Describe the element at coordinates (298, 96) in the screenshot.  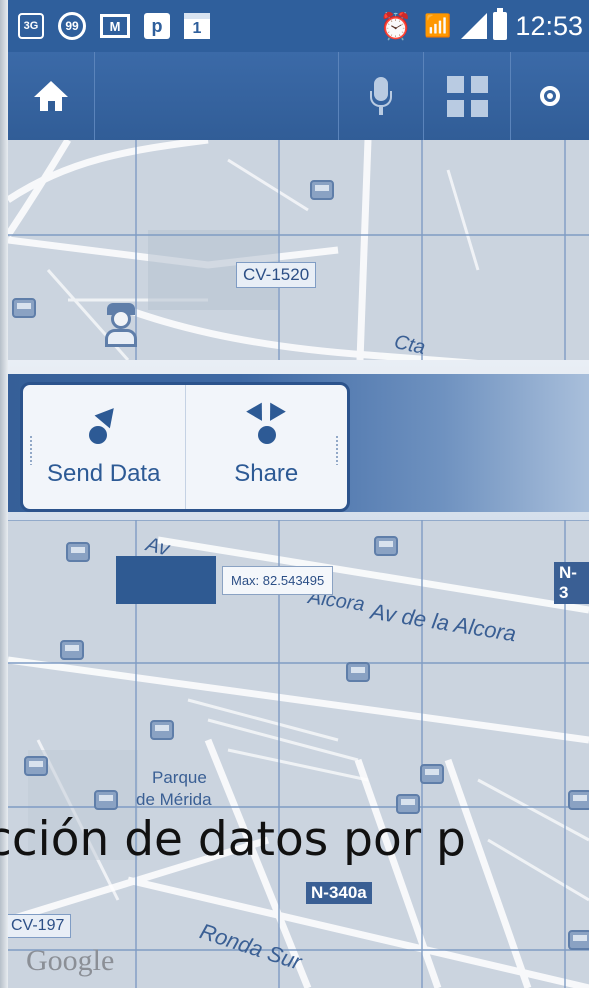
I see `app-toolbar` at that location.